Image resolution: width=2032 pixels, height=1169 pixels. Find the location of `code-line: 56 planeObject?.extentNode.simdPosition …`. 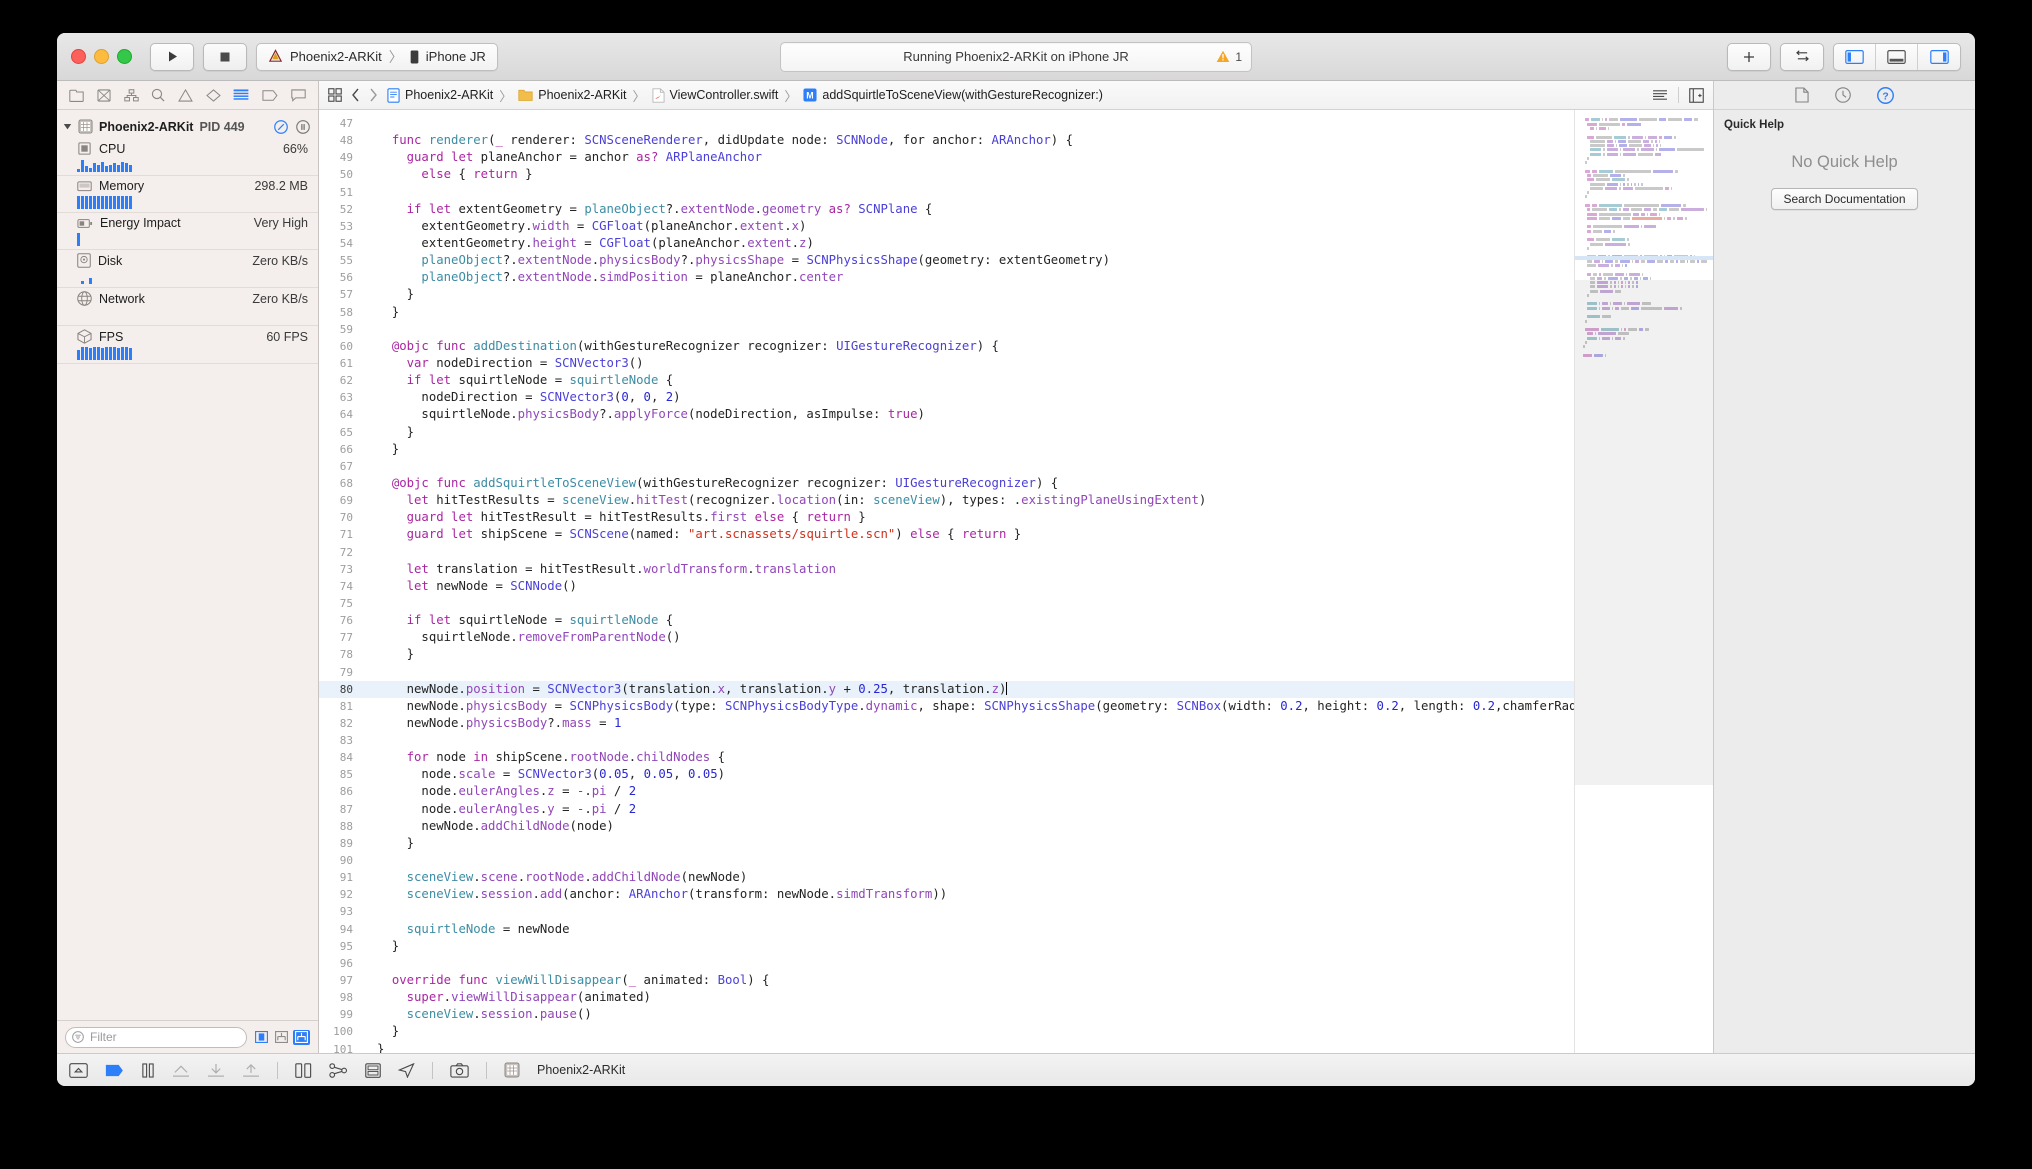

code-line: 56 planeObject?.extentNode.simdPosition … is located at coordinates (946, 277).